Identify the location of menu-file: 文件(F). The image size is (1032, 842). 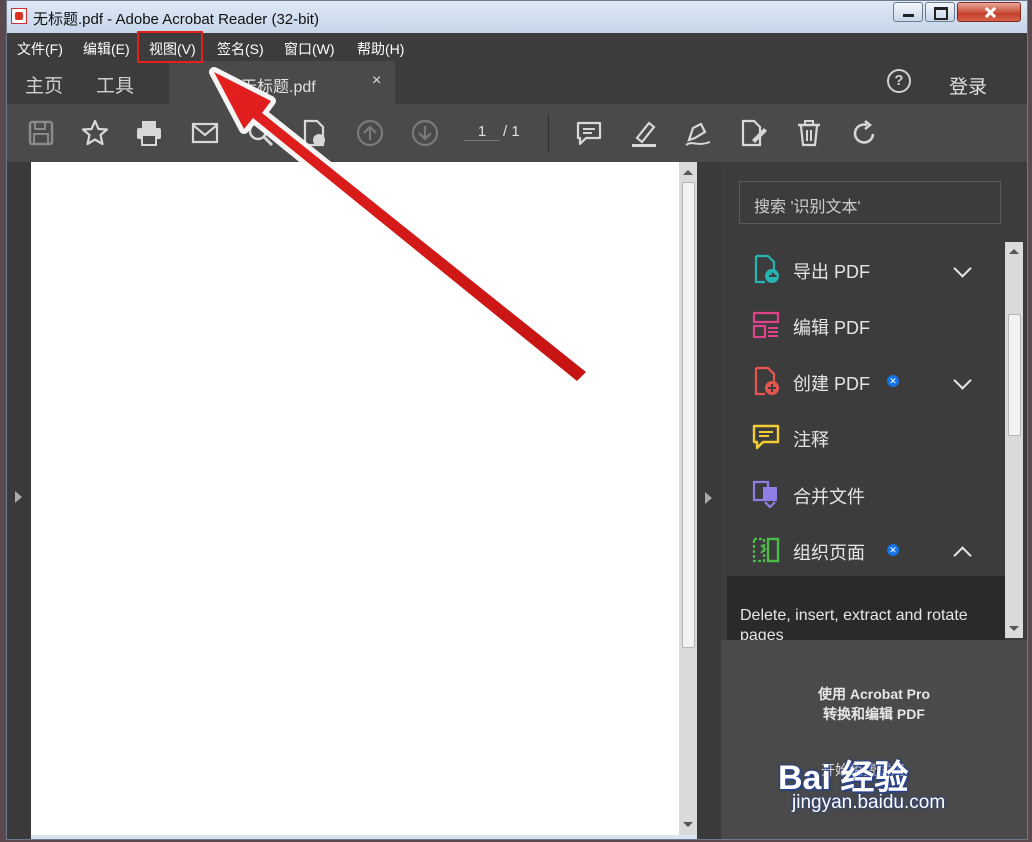
(40, 49).